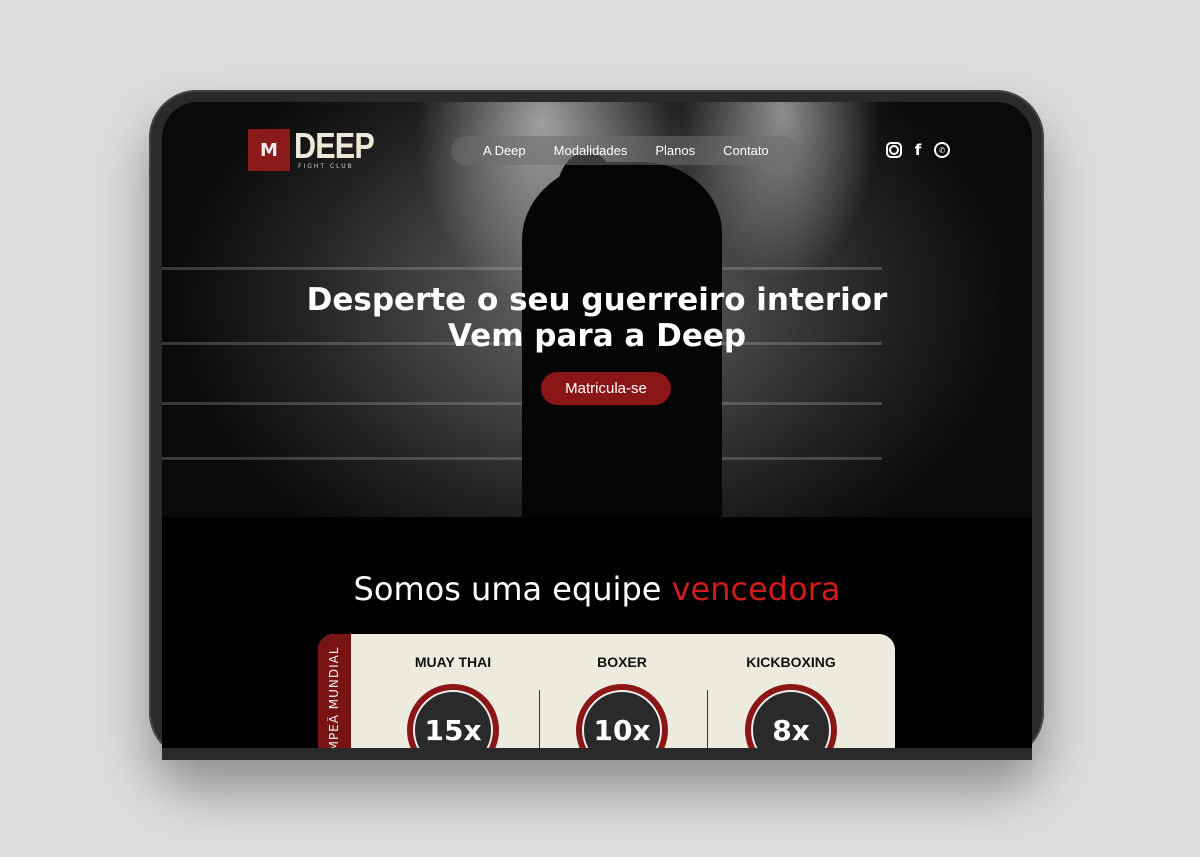 The height and width of the screenshot is (857, 1200). I want to click on main-nav: A Deep Modalidades Planos Contato, so click(624, 150).